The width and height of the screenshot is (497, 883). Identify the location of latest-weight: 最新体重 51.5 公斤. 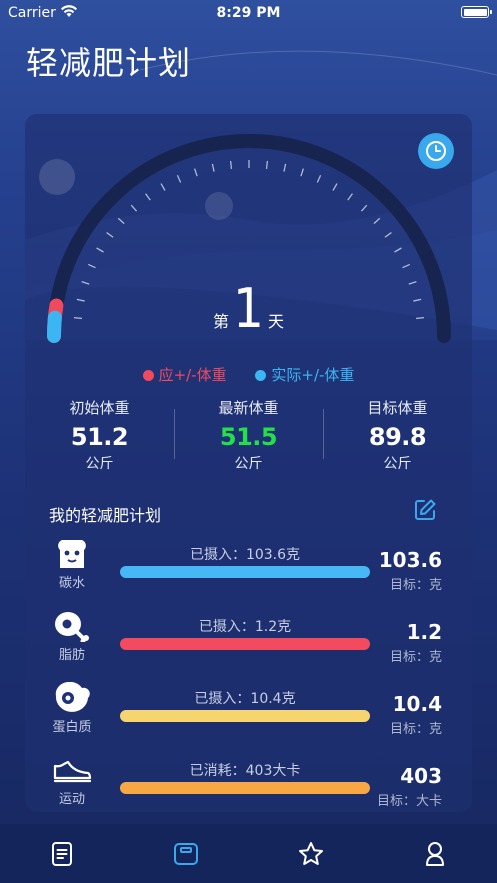
(248, 437).